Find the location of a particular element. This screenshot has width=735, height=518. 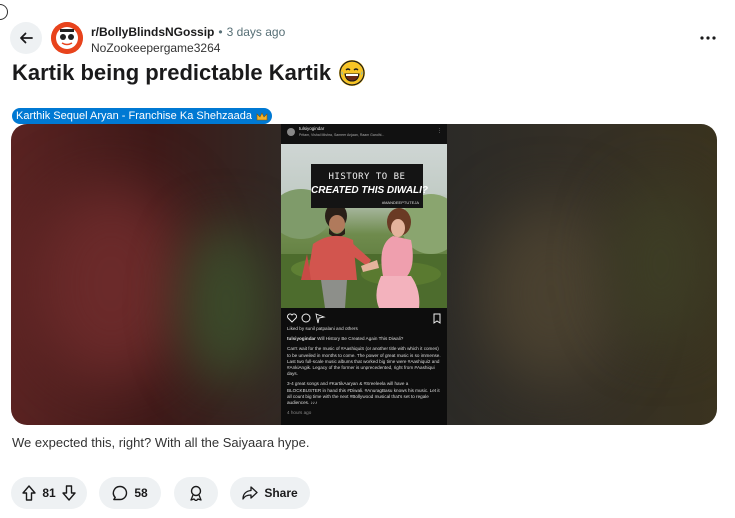

more-options-button is located at coordinates (708, 38).